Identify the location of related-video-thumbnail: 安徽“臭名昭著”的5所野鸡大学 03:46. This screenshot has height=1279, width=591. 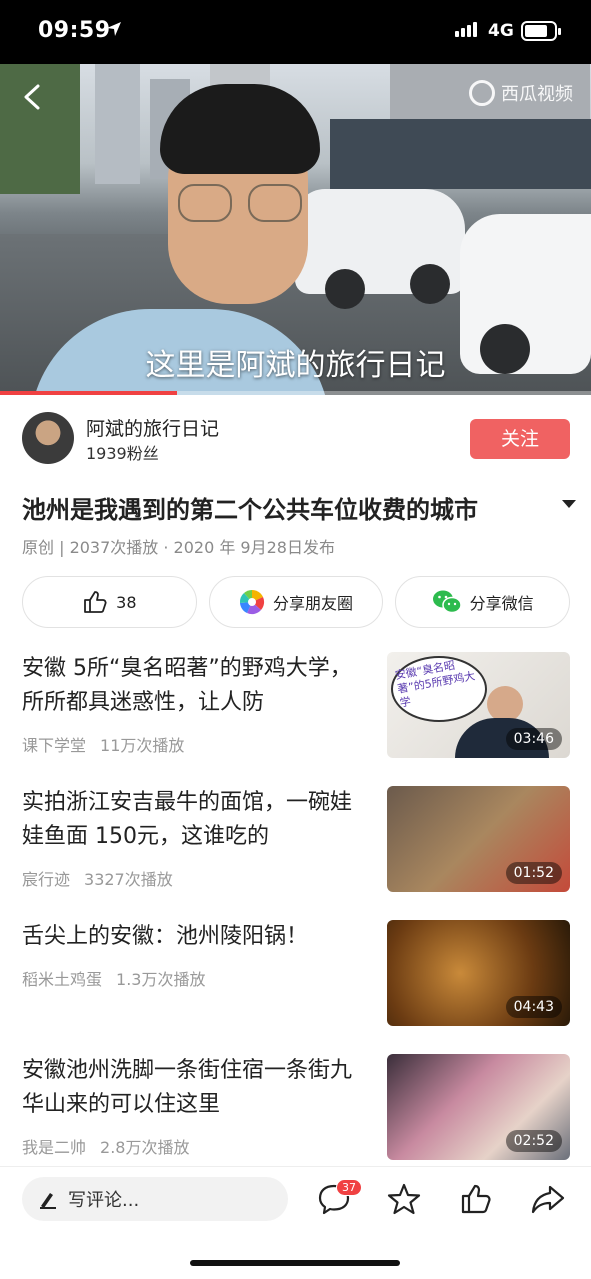
(478, 705).